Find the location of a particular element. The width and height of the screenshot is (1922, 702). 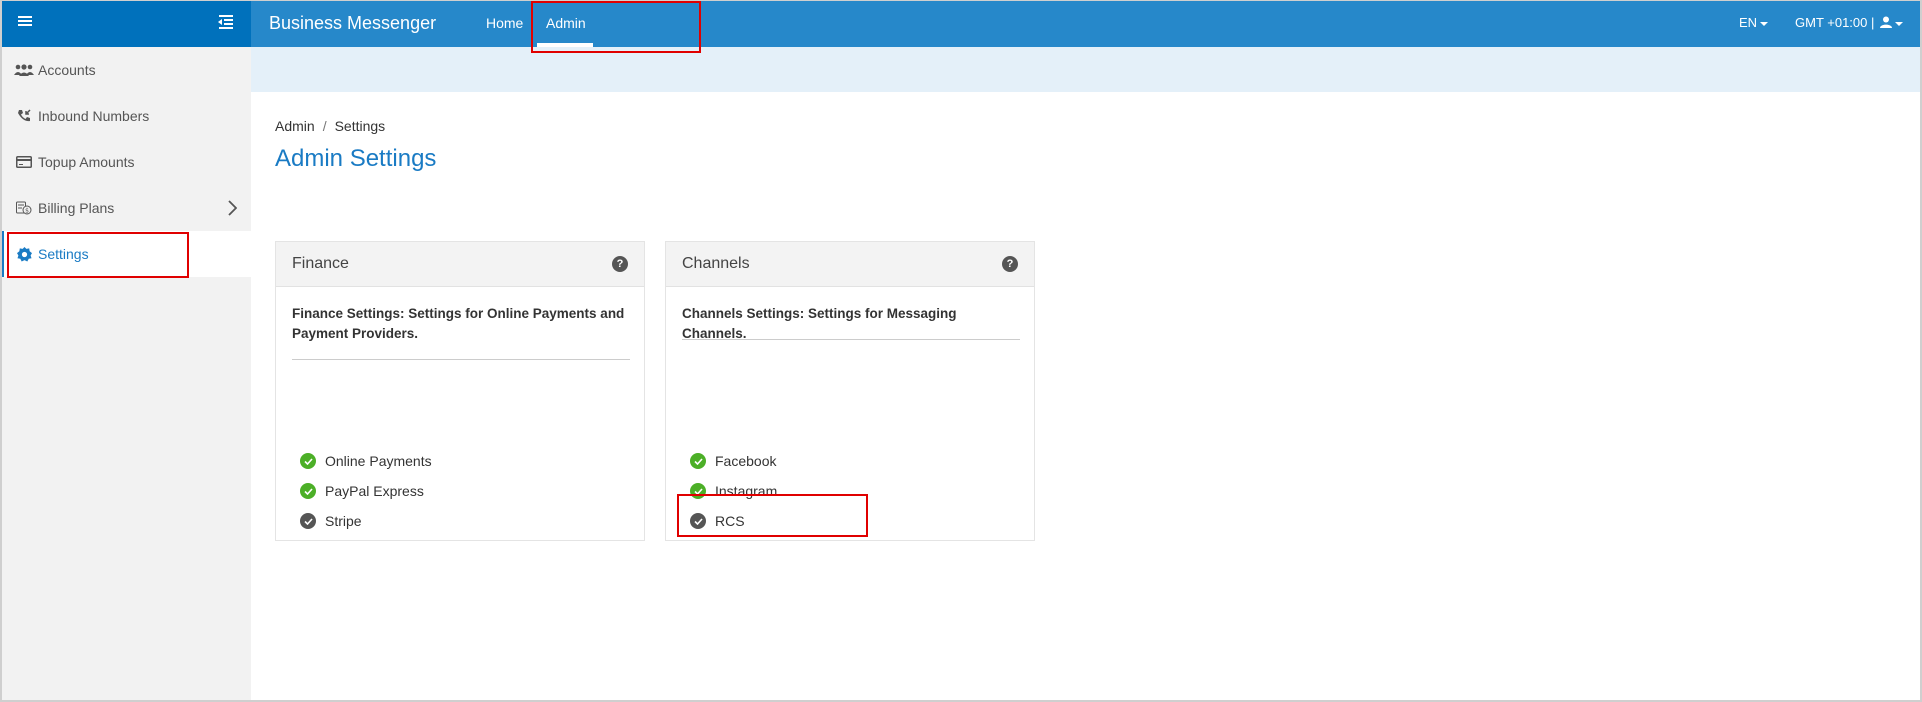

users-icon is located at coordinates (24, 70).